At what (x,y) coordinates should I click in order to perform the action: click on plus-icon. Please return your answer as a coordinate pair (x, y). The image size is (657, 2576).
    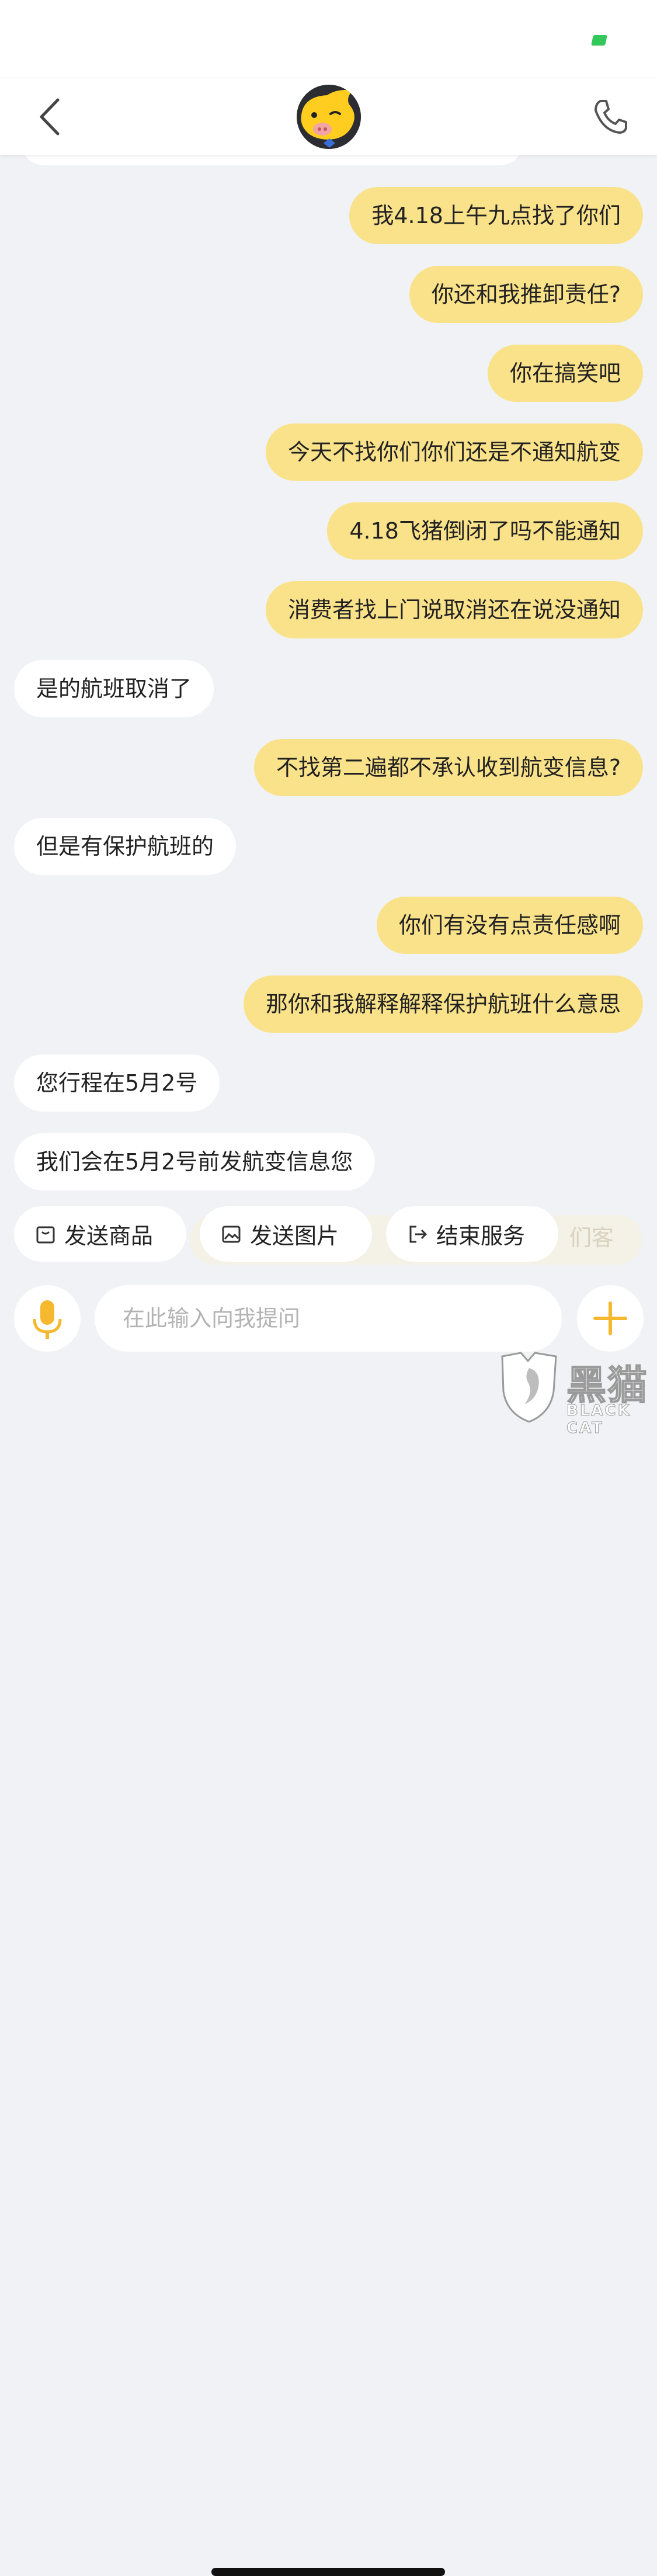
    Looking at the image, I should click on (610, 1318).